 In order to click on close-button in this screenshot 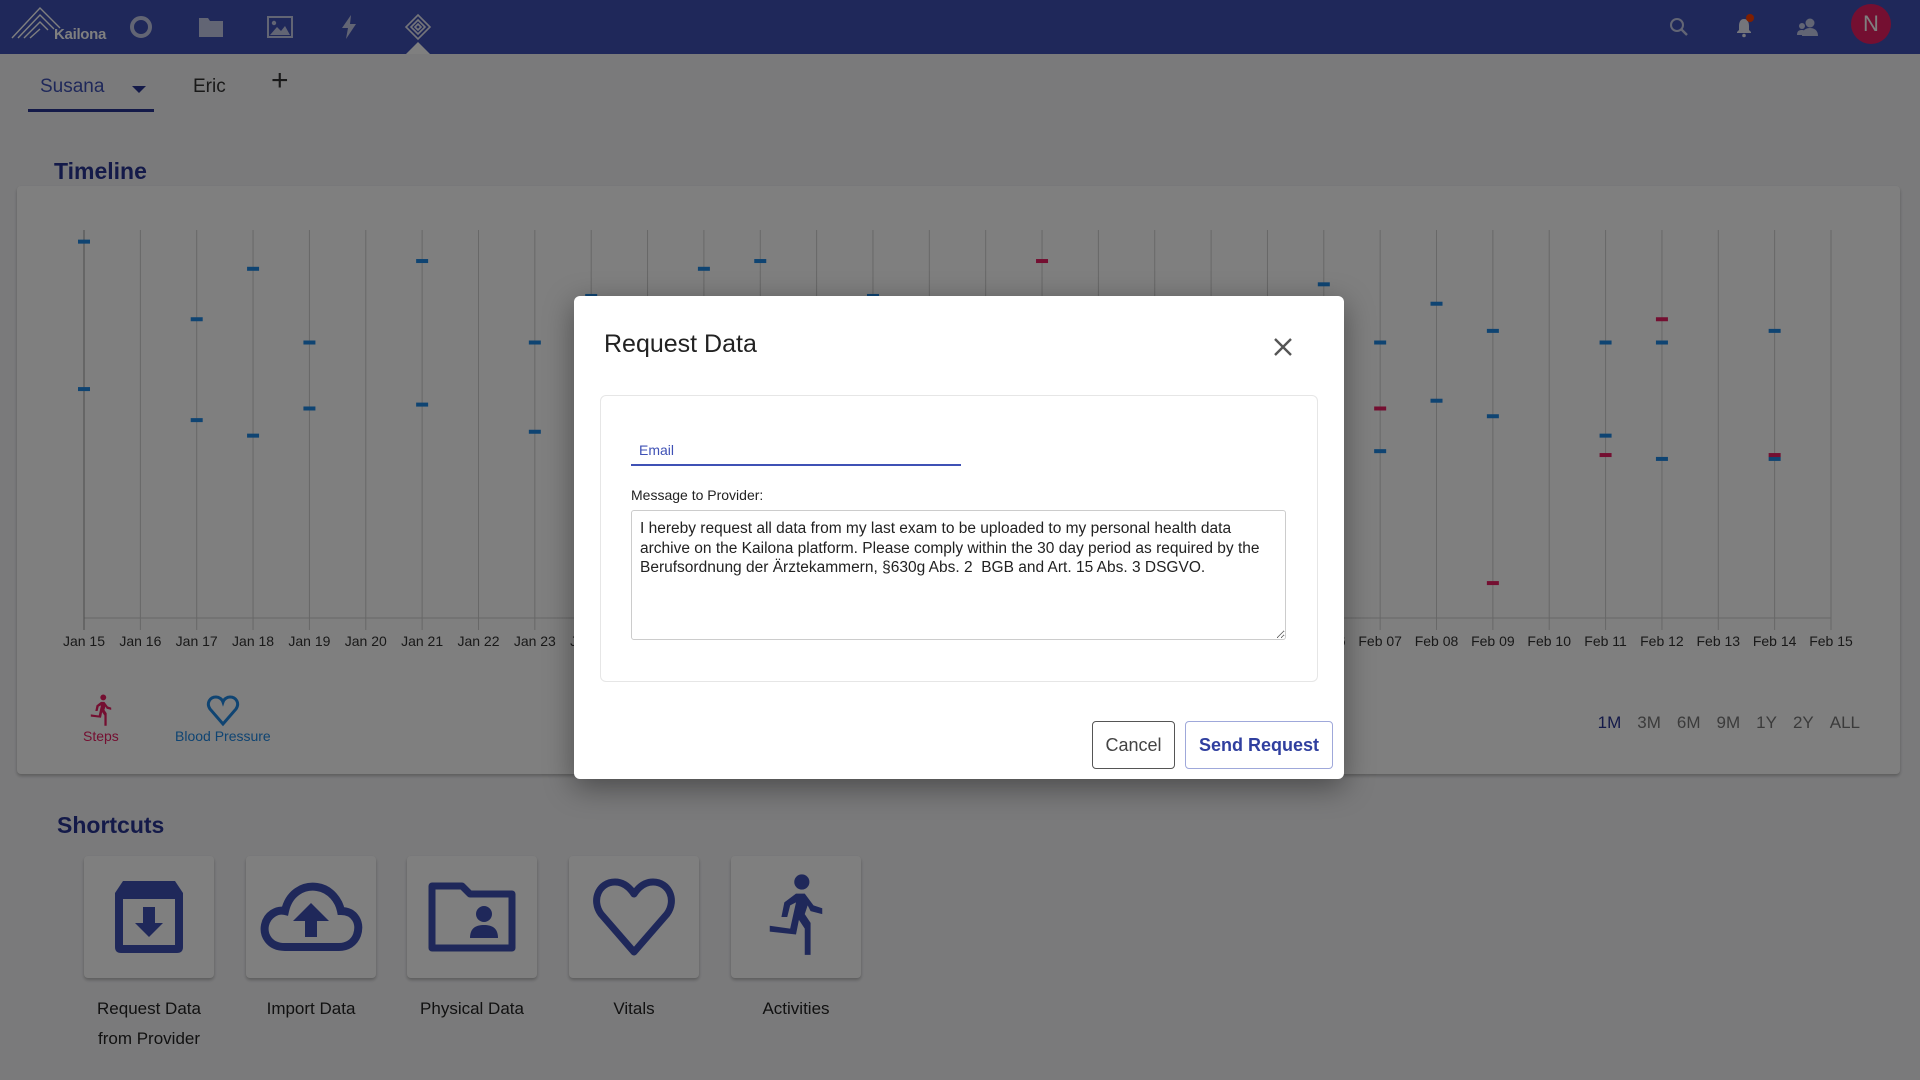, I will do `click(1283, 347)`.